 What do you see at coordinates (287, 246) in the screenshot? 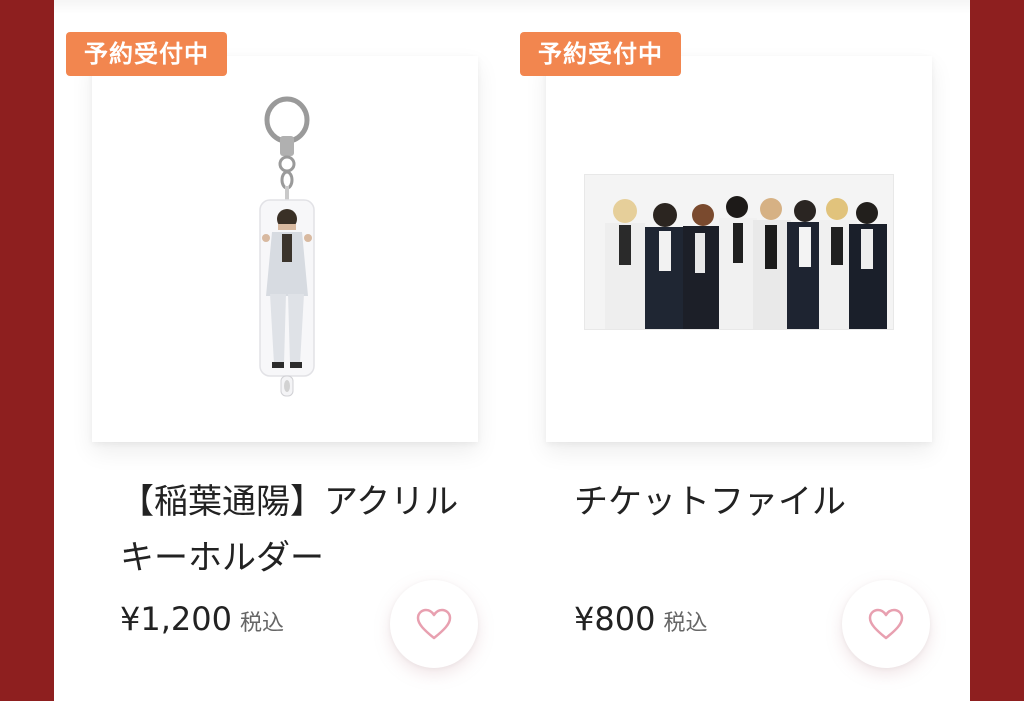
I see `acrylic-keychain-image` at bounding box center [287, 246].